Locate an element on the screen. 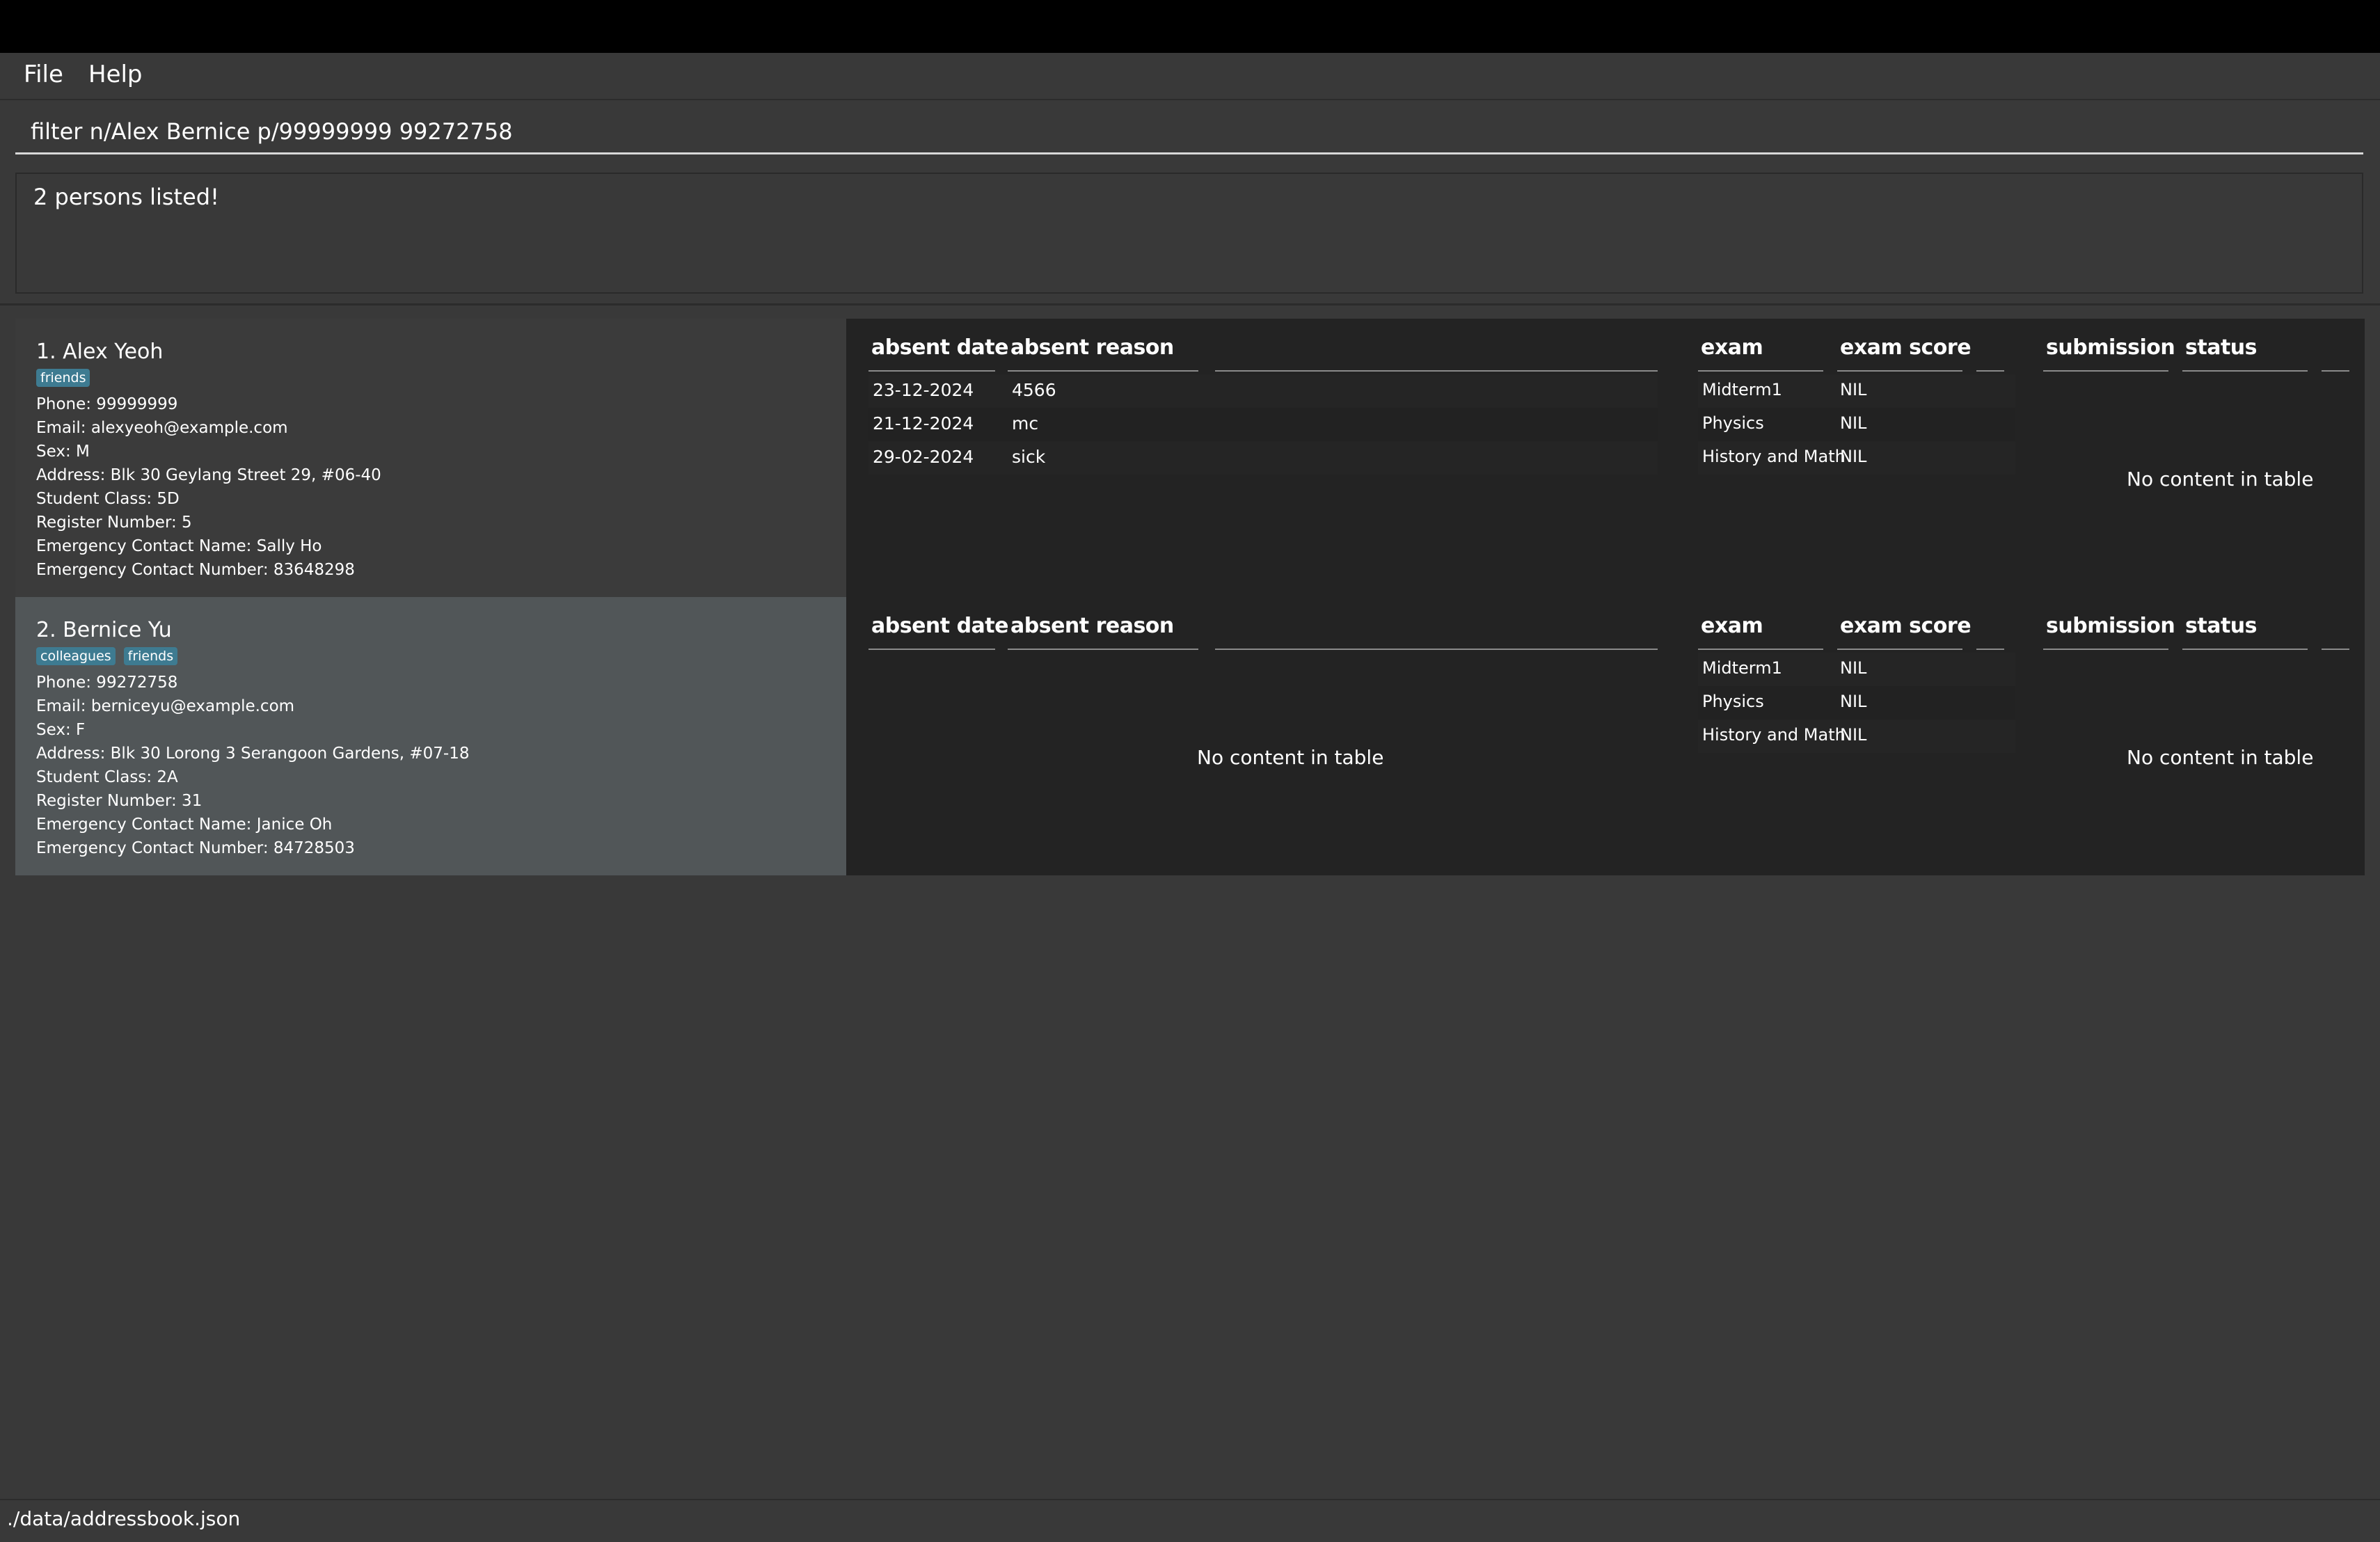  tag: colleagues is located at coordinates (76, 656).